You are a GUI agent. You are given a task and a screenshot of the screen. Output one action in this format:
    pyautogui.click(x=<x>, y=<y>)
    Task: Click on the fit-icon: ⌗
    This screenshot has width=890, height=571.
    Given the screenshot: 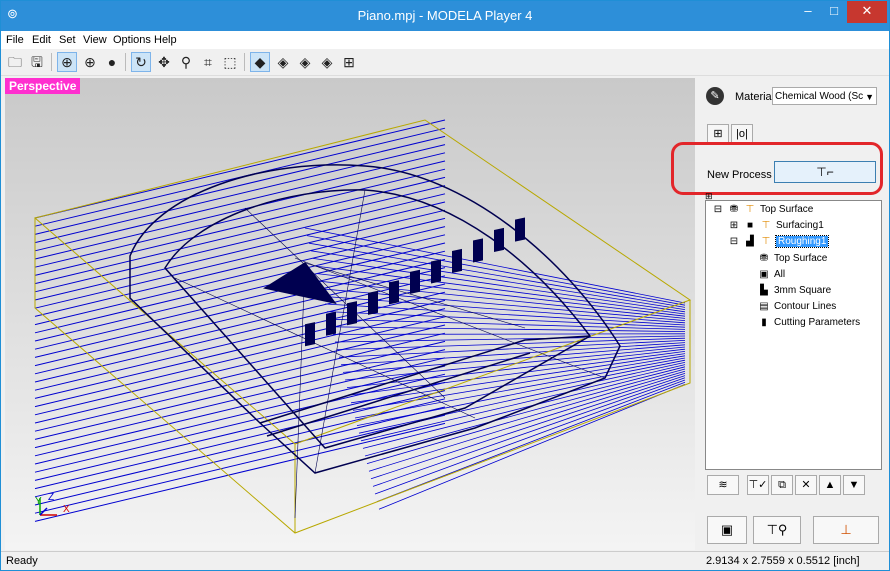 What is the action you would take?
    pyautogui.click(x=208, y=62)
    